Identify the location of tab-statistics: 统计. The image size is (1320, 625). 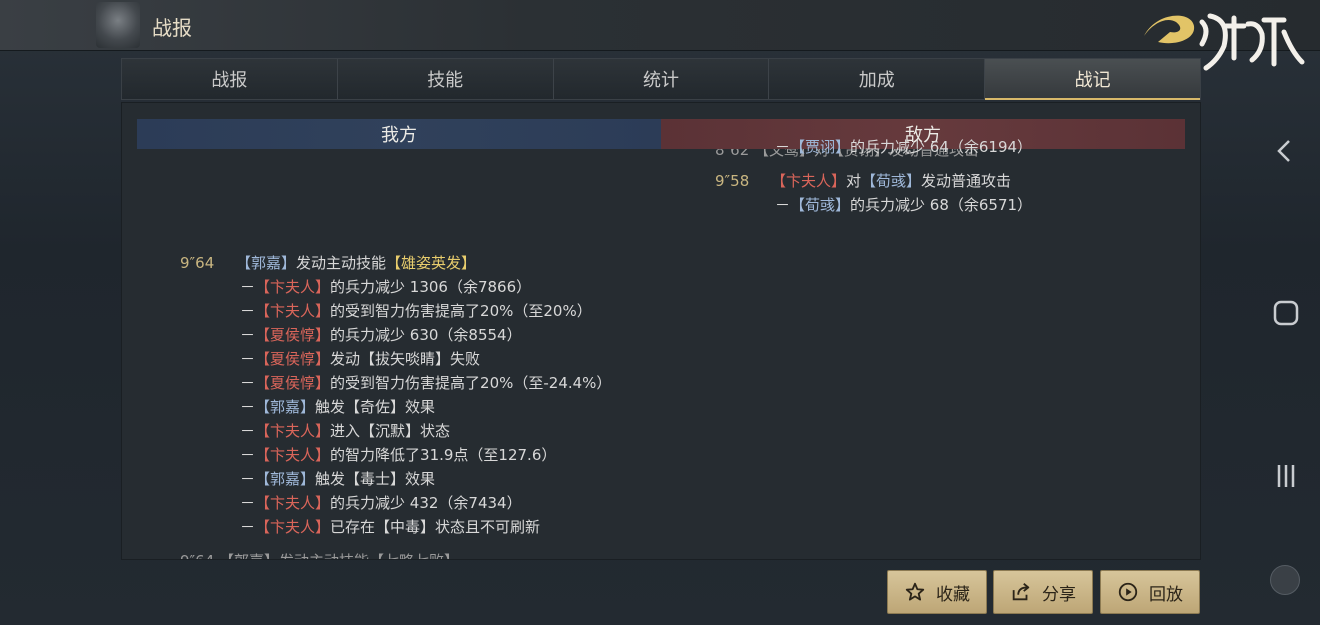
(662, 79).